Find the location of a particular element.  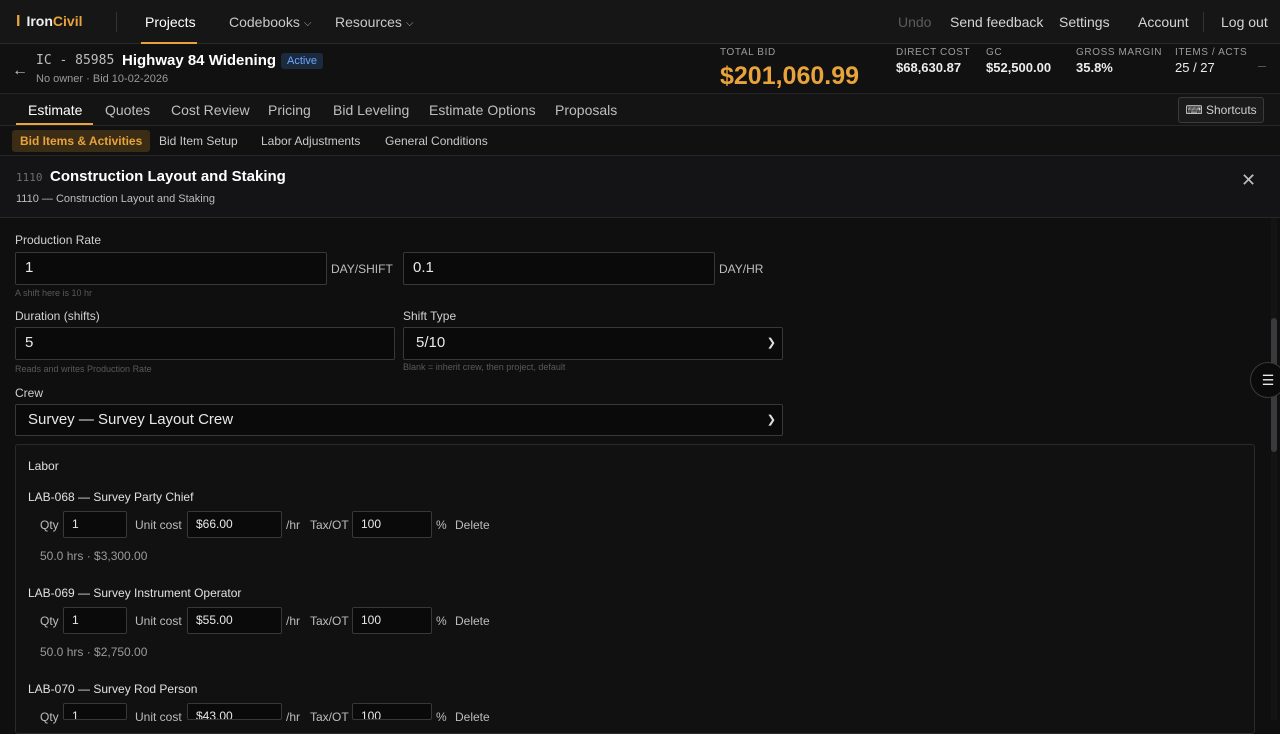

project-title: Highway 84 Widening is located at coordinates (199, 60).